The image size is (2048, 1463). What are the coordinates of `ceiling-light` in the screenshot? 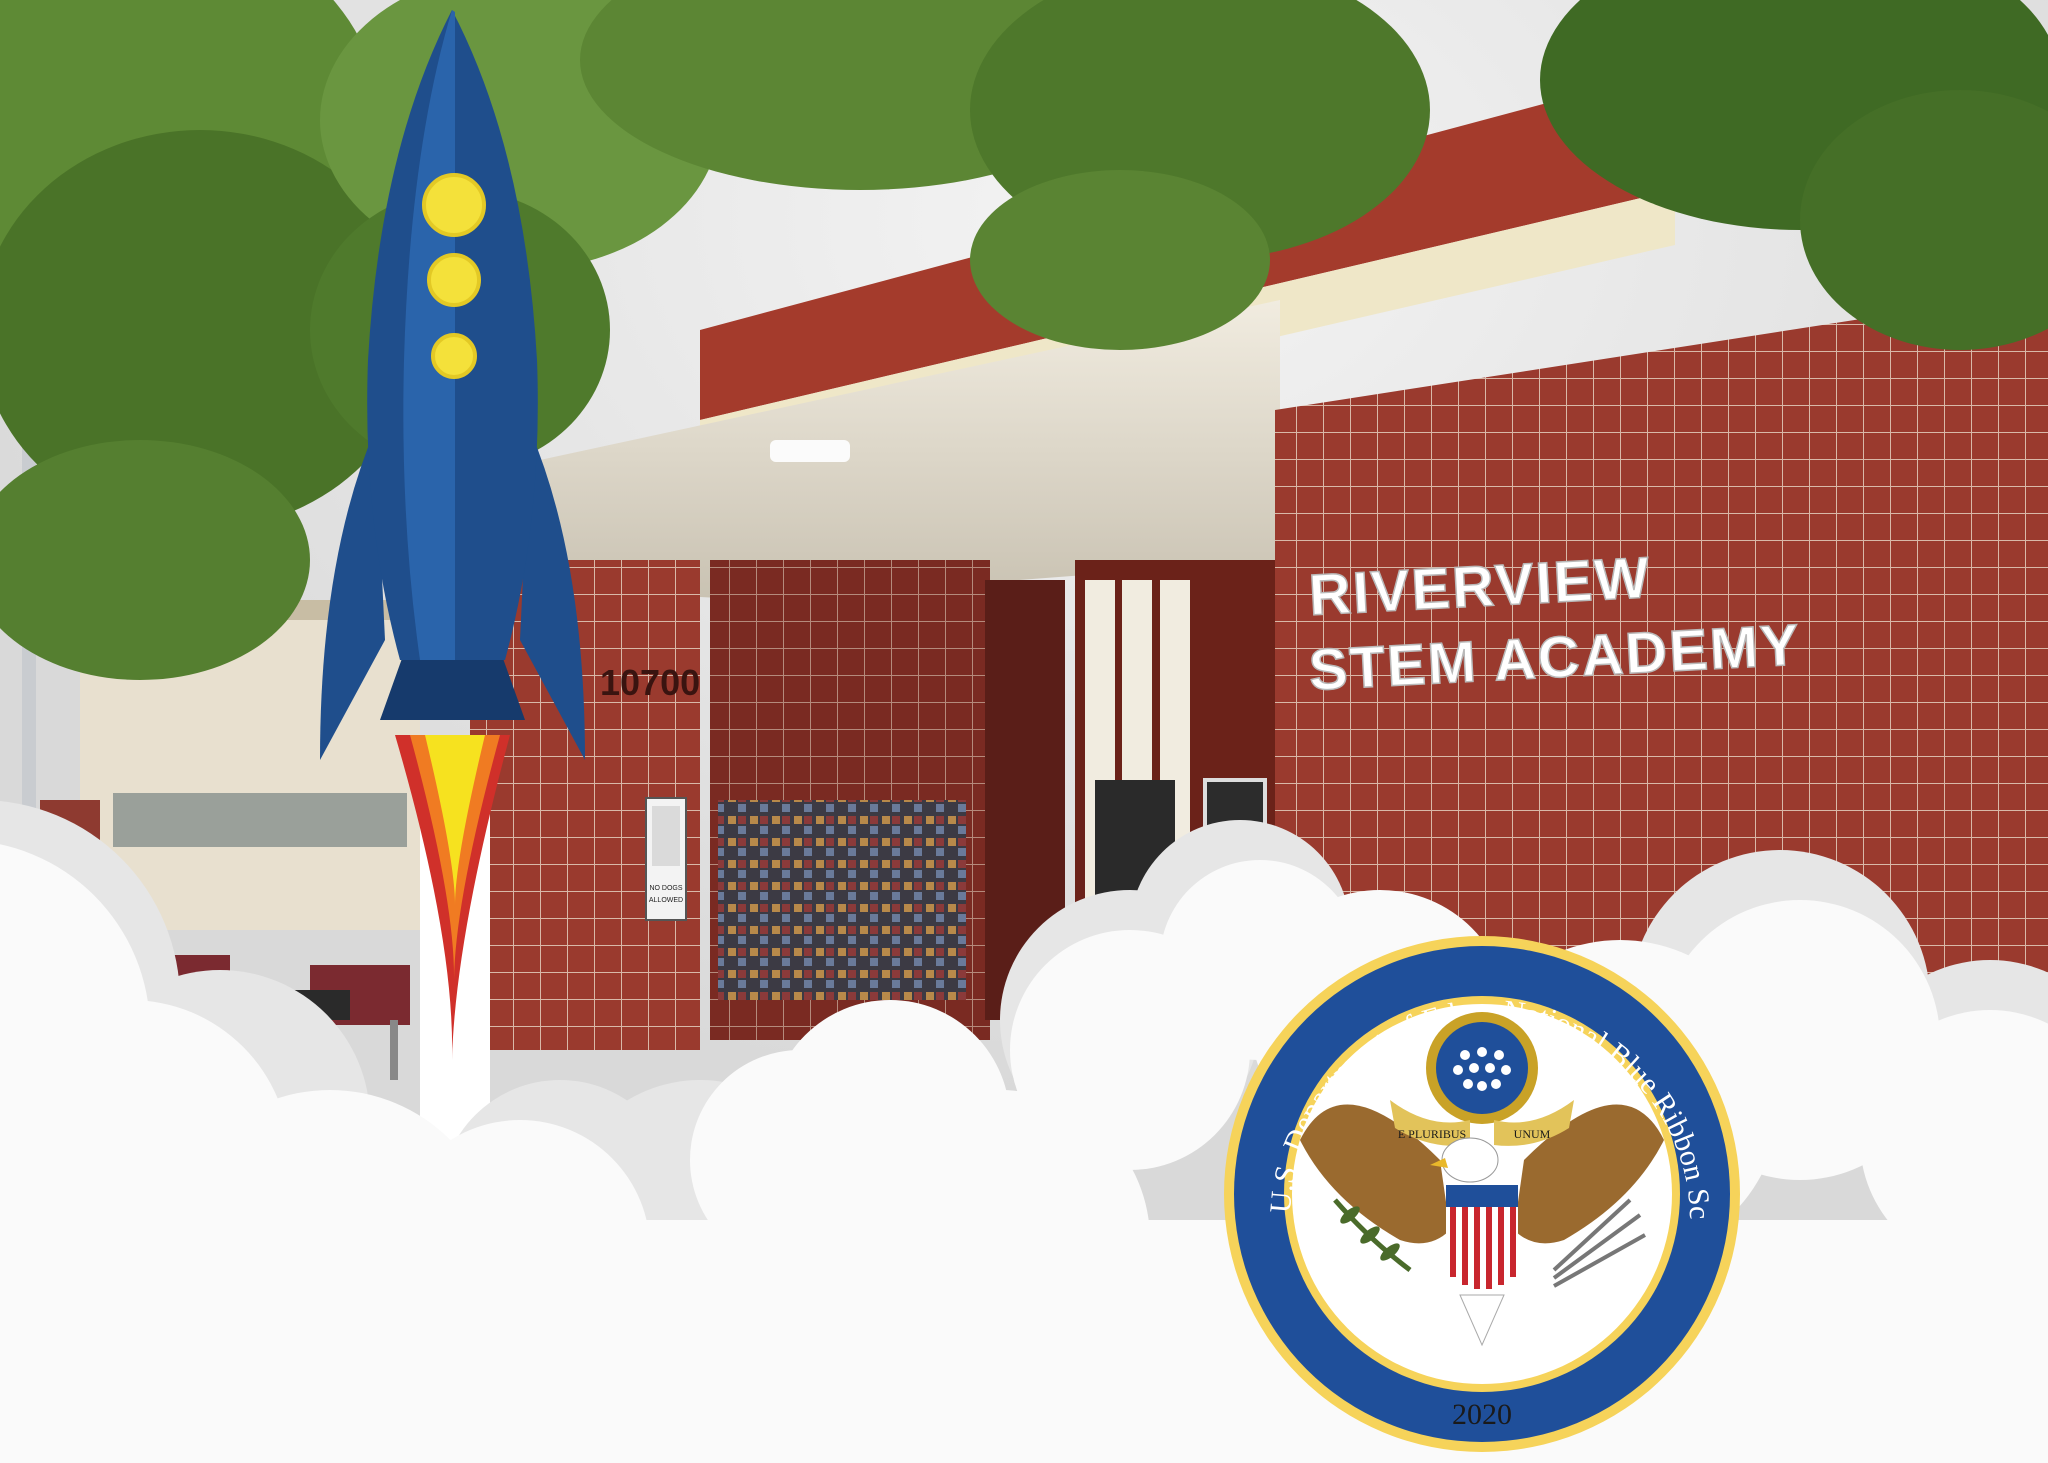 It's located at (810, 451).